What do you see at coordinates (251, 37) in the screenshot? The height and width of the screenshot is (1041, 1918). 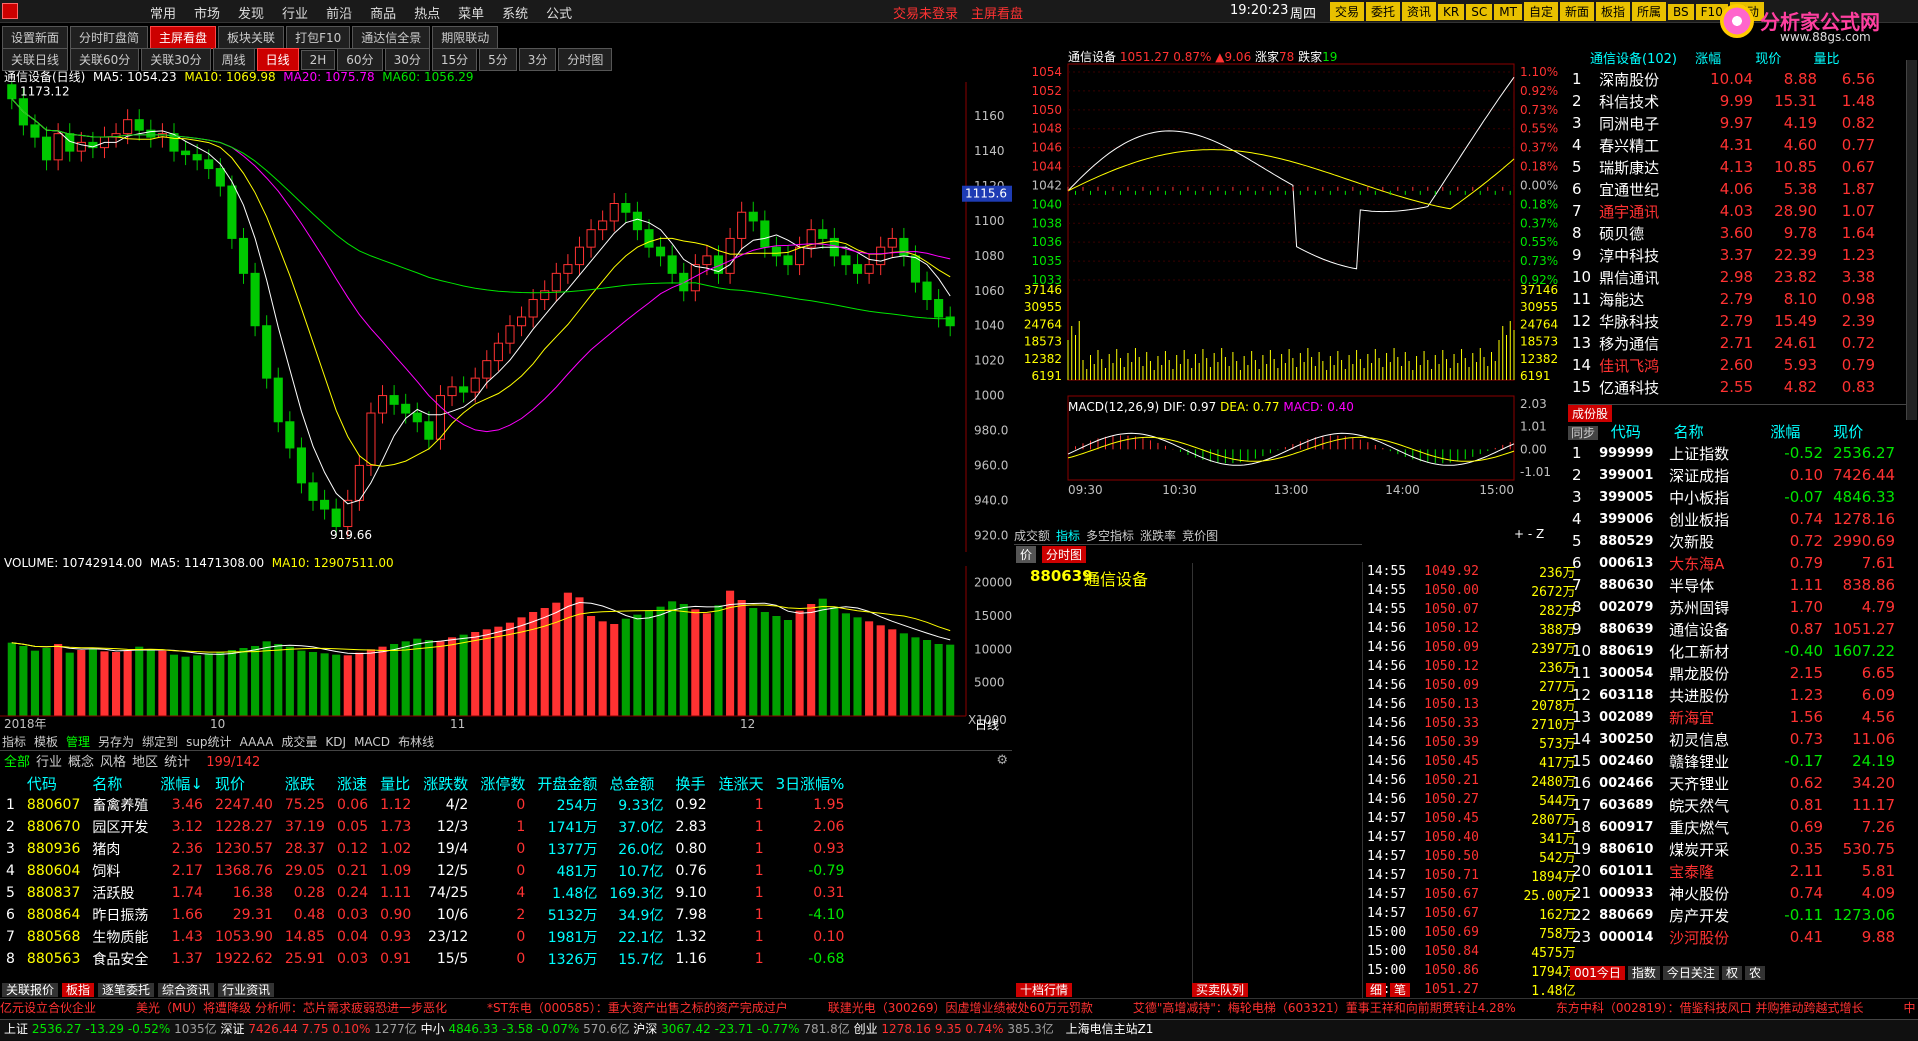 I see `layout-tab: 板块关联` at bounding box center [251, 37].